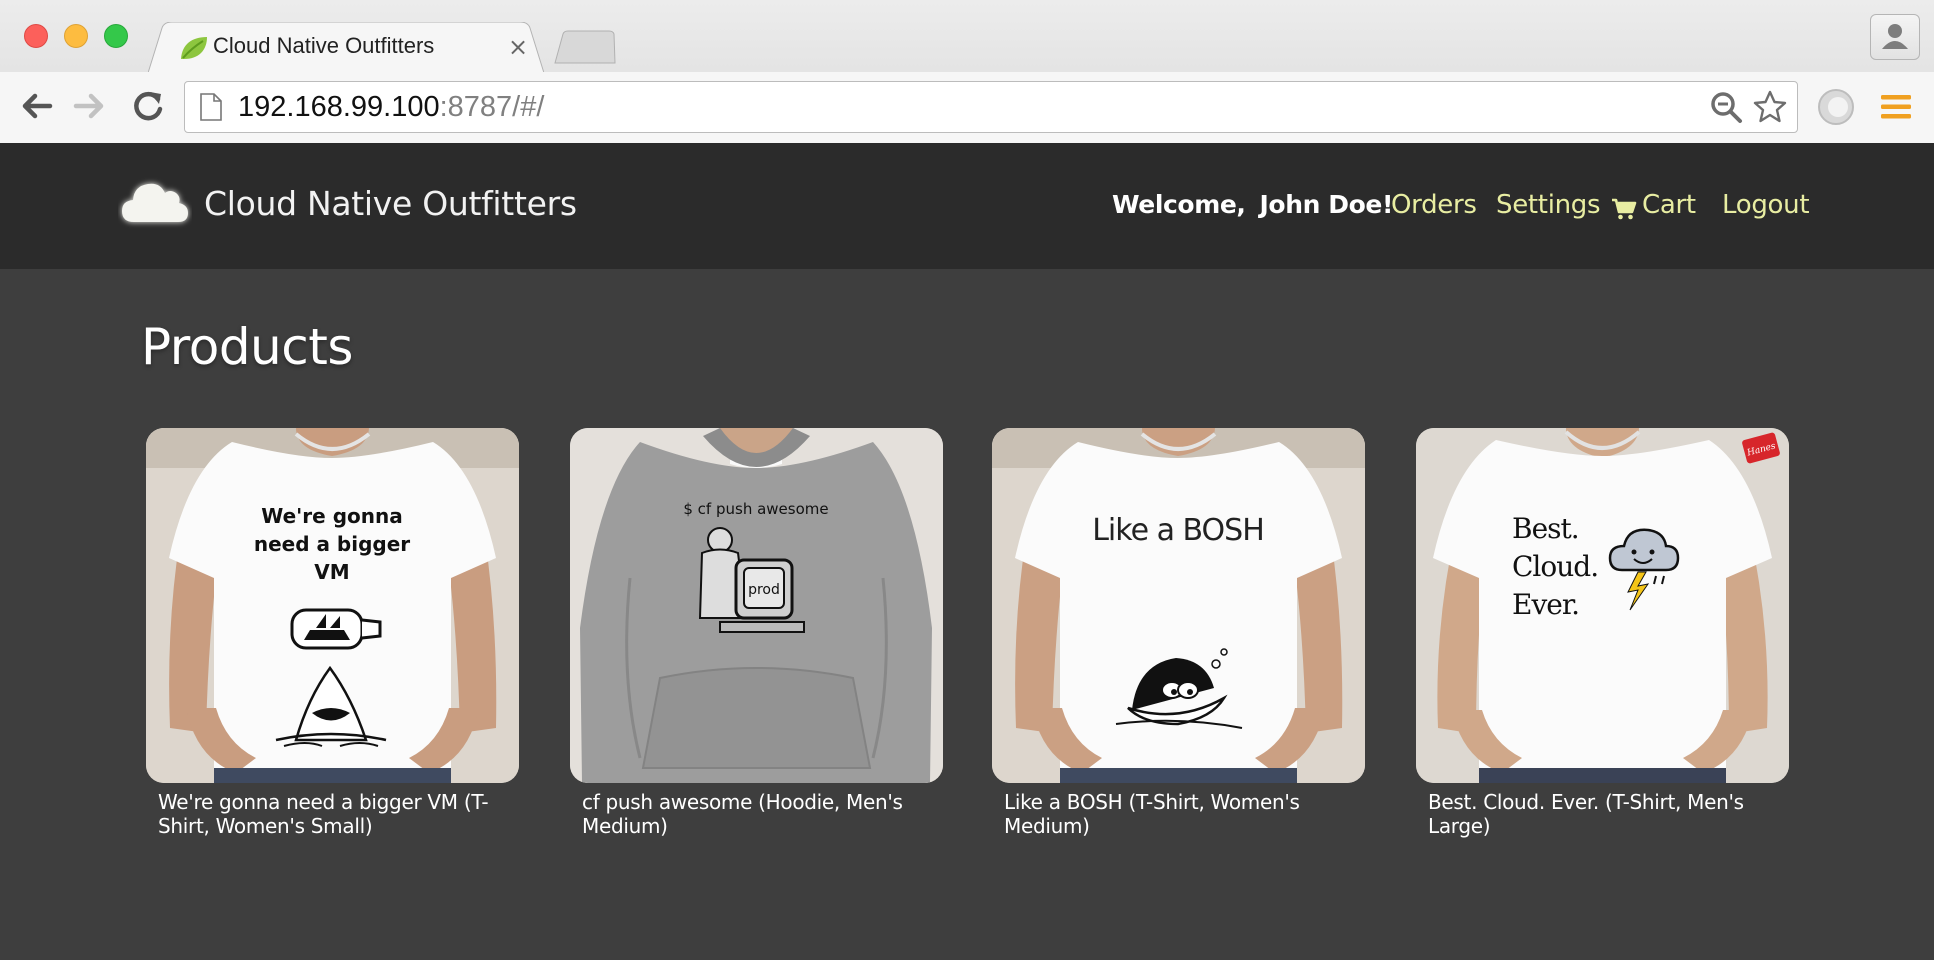 The width and height of the screenshot is (1934, 960). Describe the element at coordinates (1174, 814) in the screenshot. I see `product-name: Like a BOSH (T-Shirt, Women's Medium)` at that location.